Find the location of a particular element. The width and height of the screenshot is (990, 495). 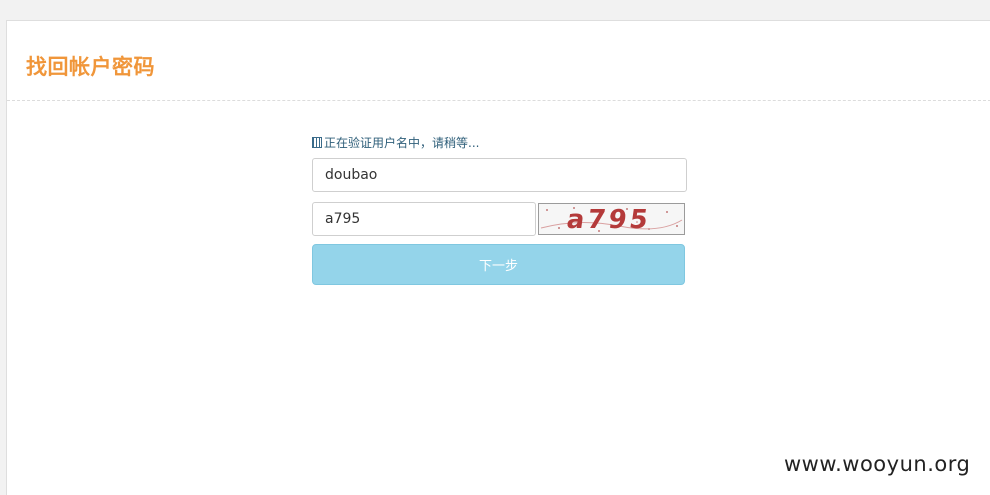

page-title: 找回帐户密码 is located at coordinates (90, 67).